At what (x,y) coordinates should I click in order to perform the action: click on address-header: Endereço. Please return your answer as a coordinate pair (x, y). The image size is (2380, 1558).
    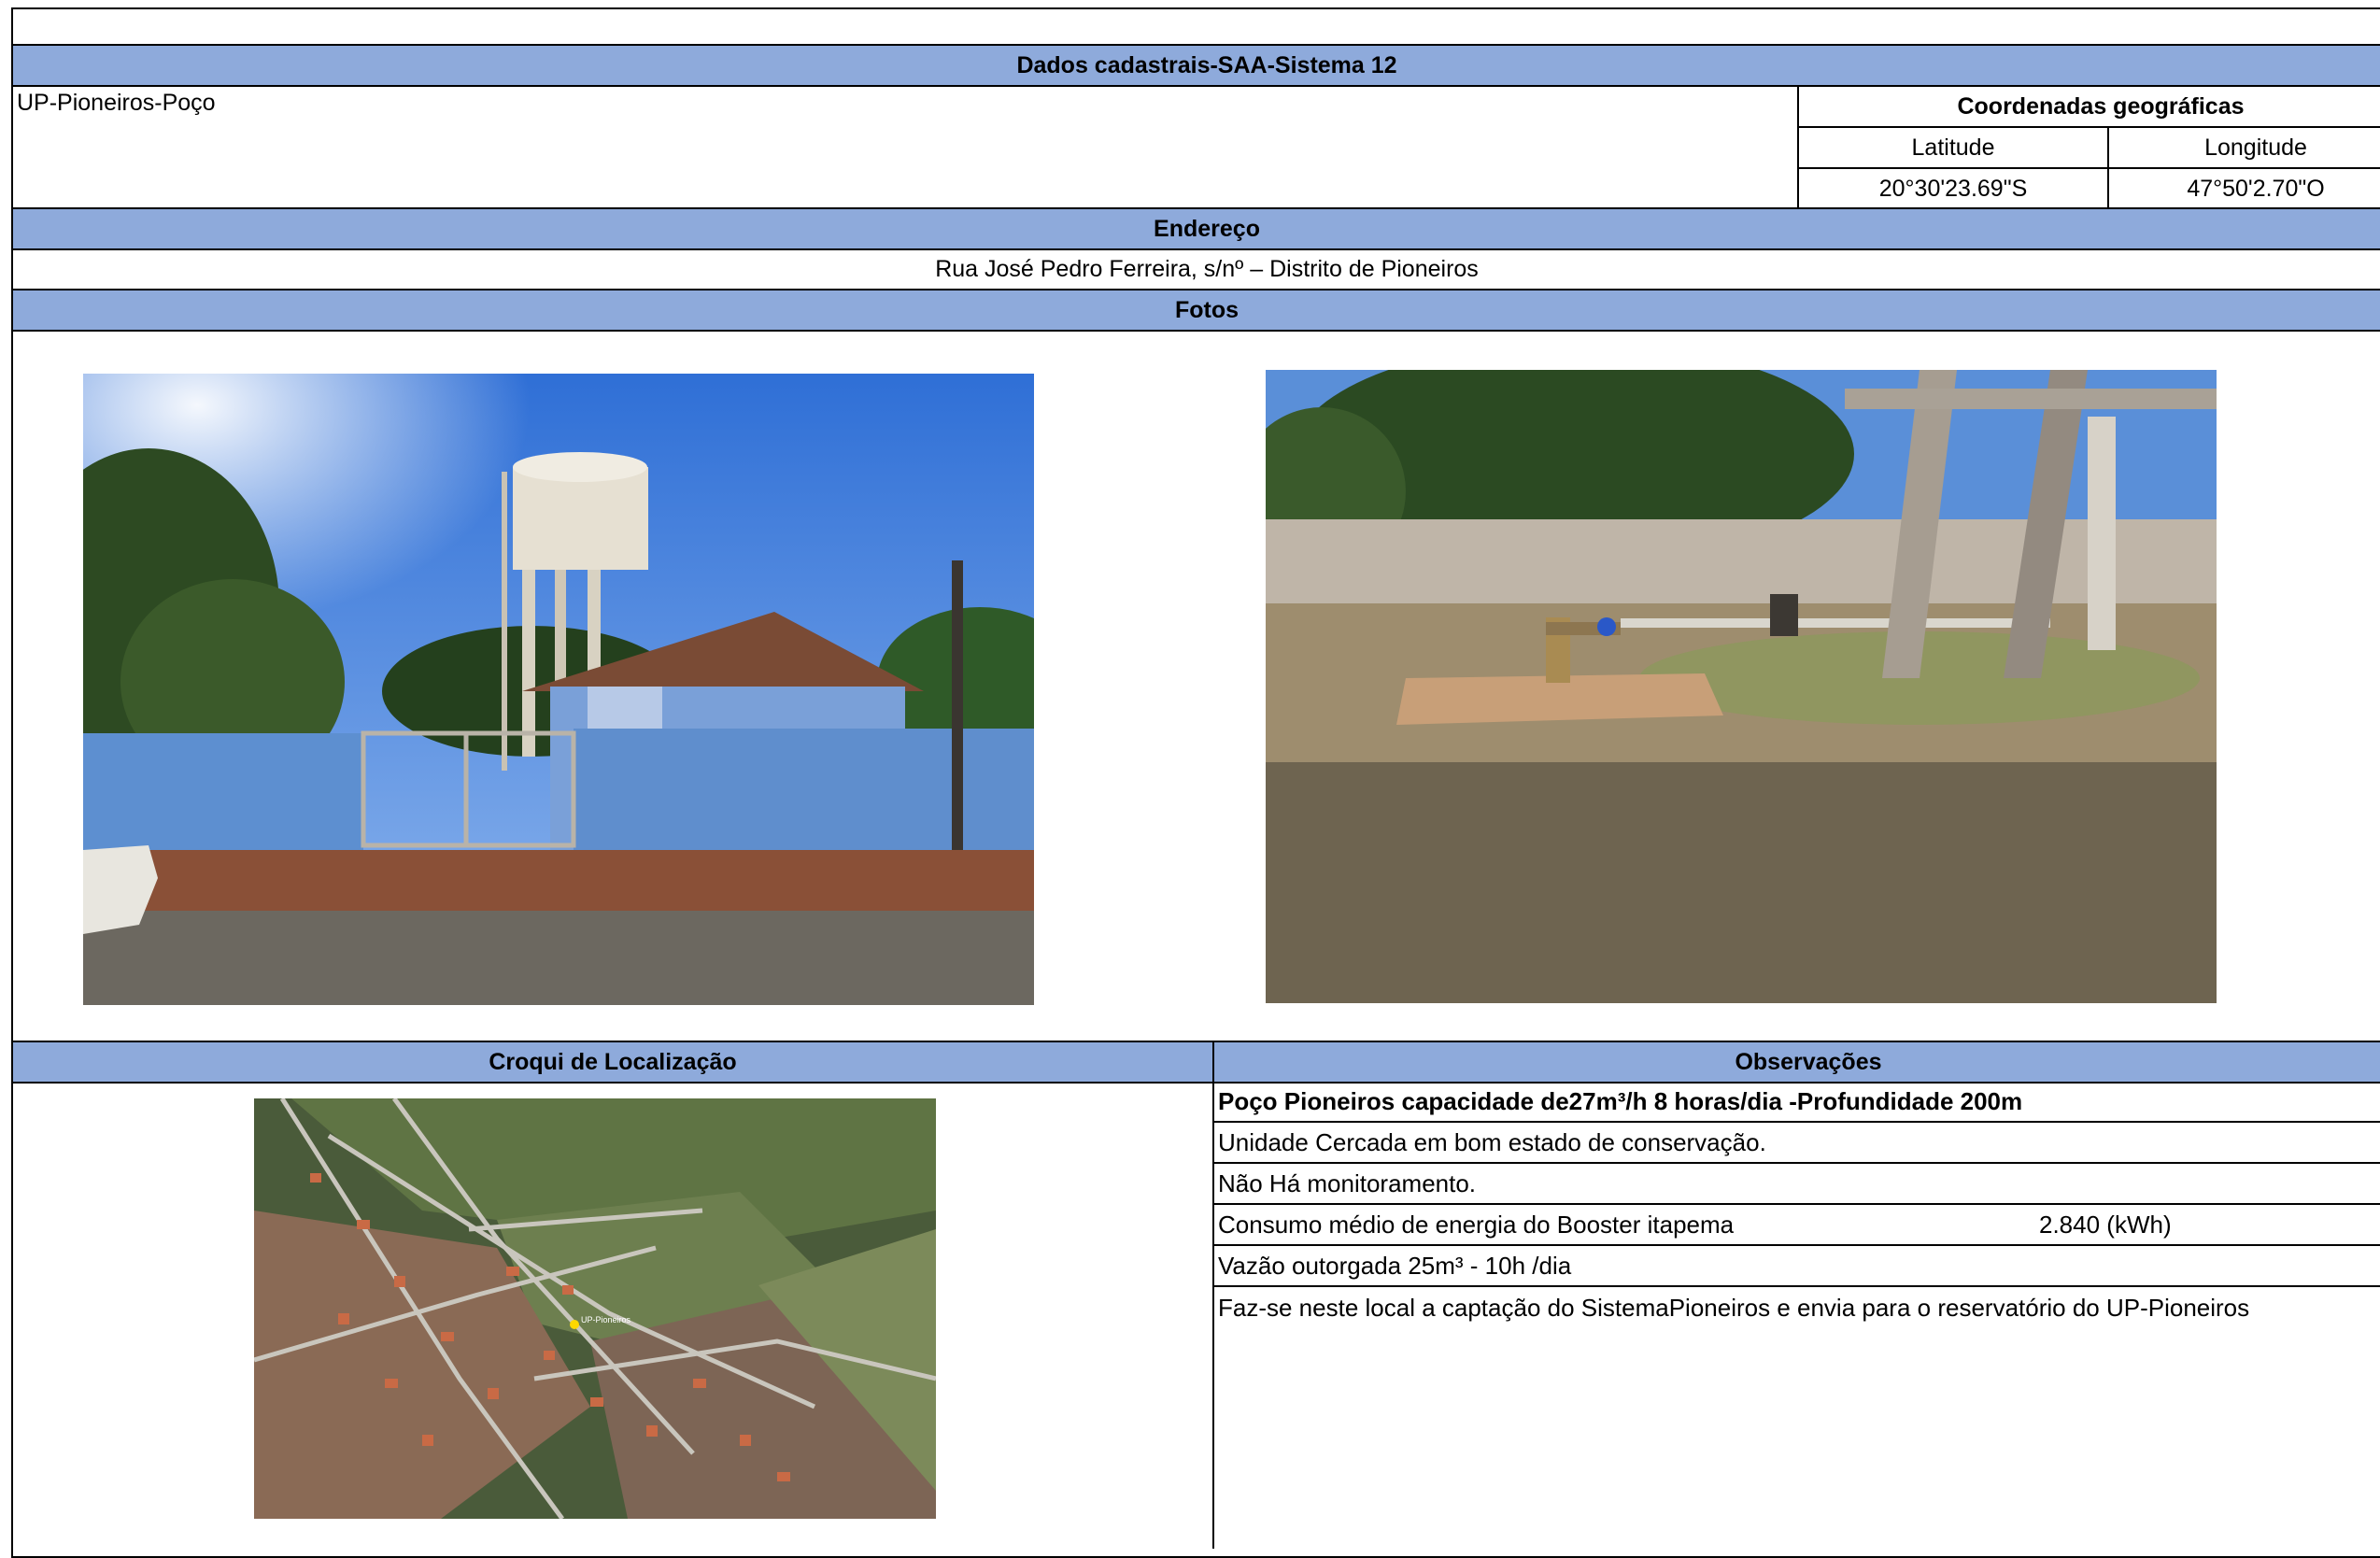
    Looking at the image, I should click on (1195, 228).